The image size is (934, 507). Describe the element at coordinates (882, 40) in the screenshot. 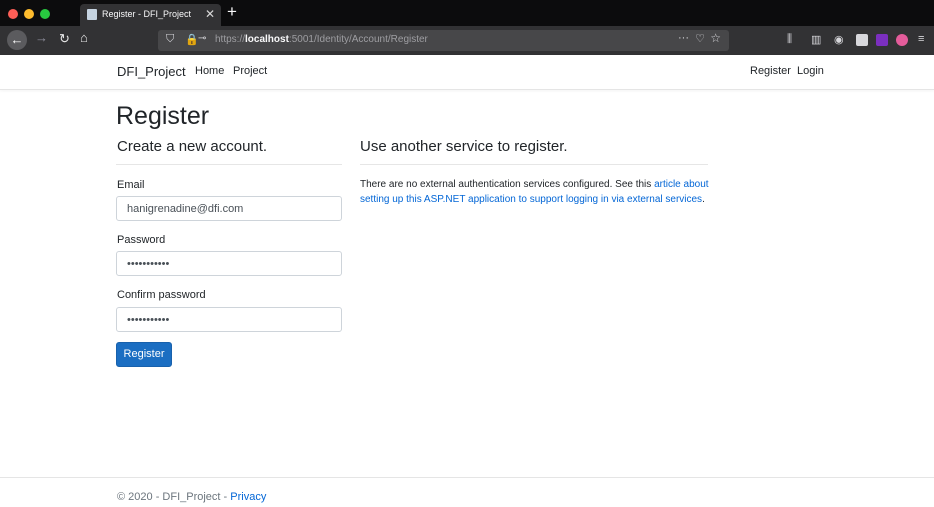

I see `extension-purple-icon` at that location.